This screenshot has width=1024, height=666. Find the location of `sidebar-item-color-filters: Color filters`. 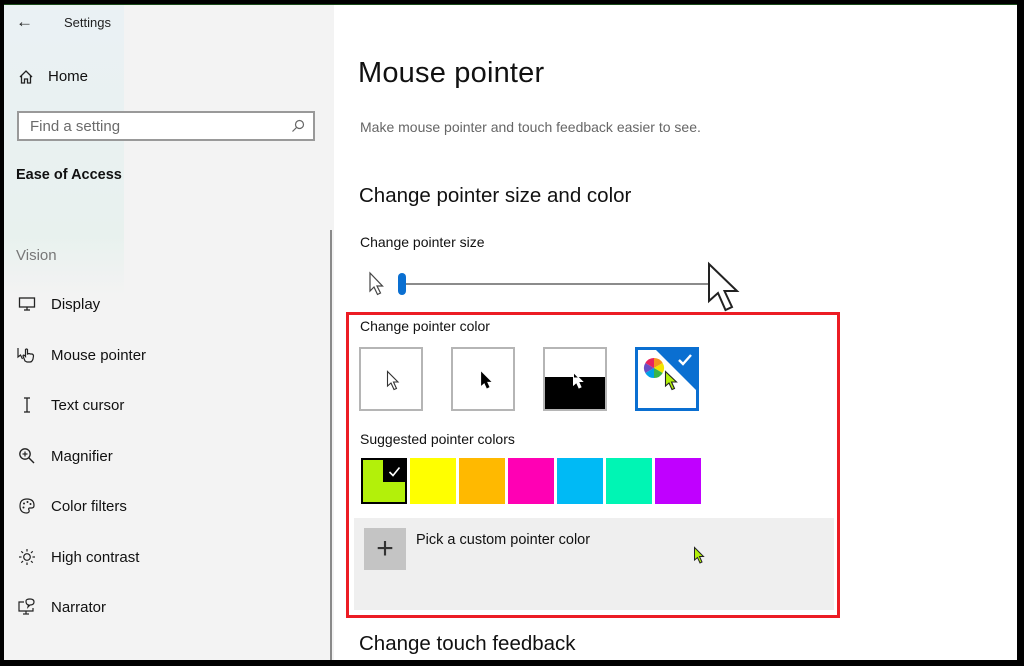

sidebar-item-color-filters: Color filters is located at coordinates (72, 506).